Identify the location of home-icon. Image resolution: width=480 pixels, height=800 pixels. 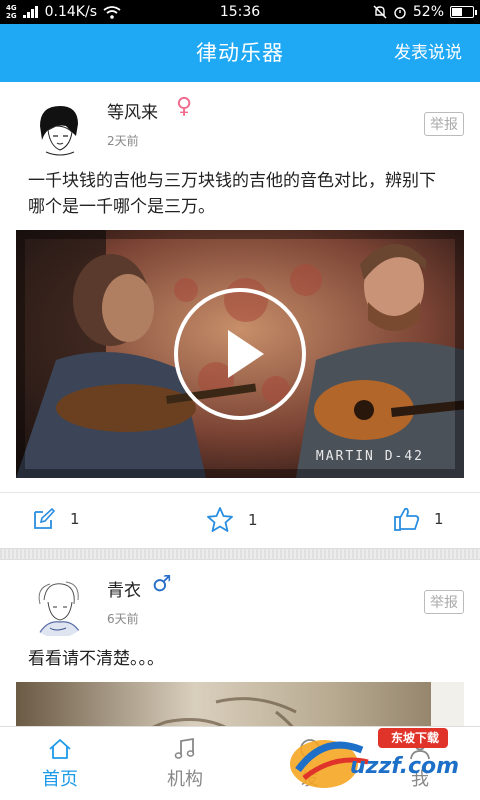
(60, 749).